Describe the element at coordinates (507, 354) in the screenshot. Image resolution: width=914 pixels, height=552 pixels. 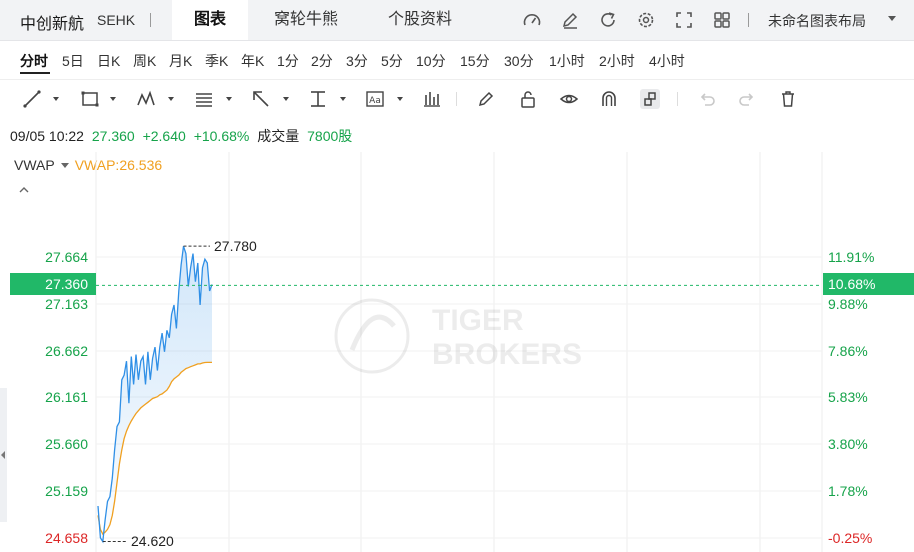
I see `svg-text: BROKERS` at that location.